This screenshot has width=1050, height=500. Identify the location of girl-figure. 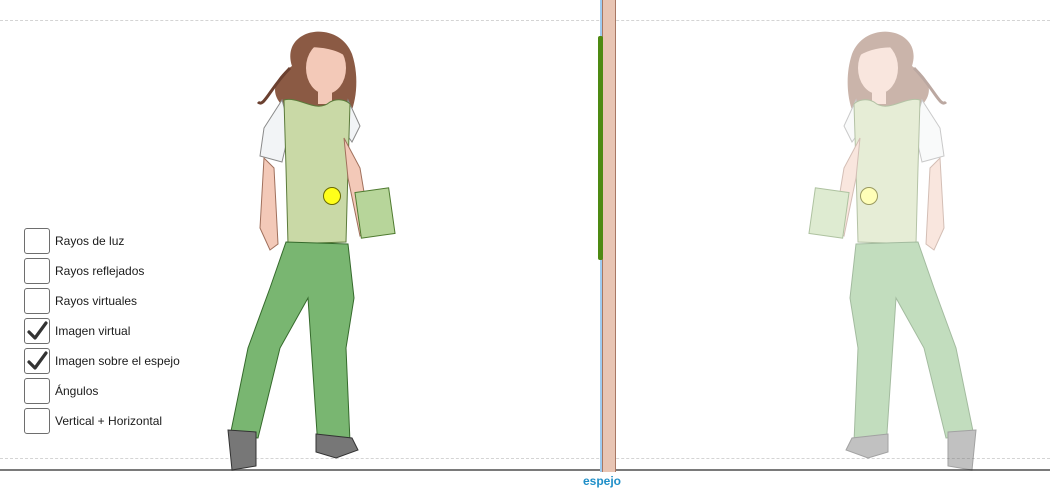
(311, 251).